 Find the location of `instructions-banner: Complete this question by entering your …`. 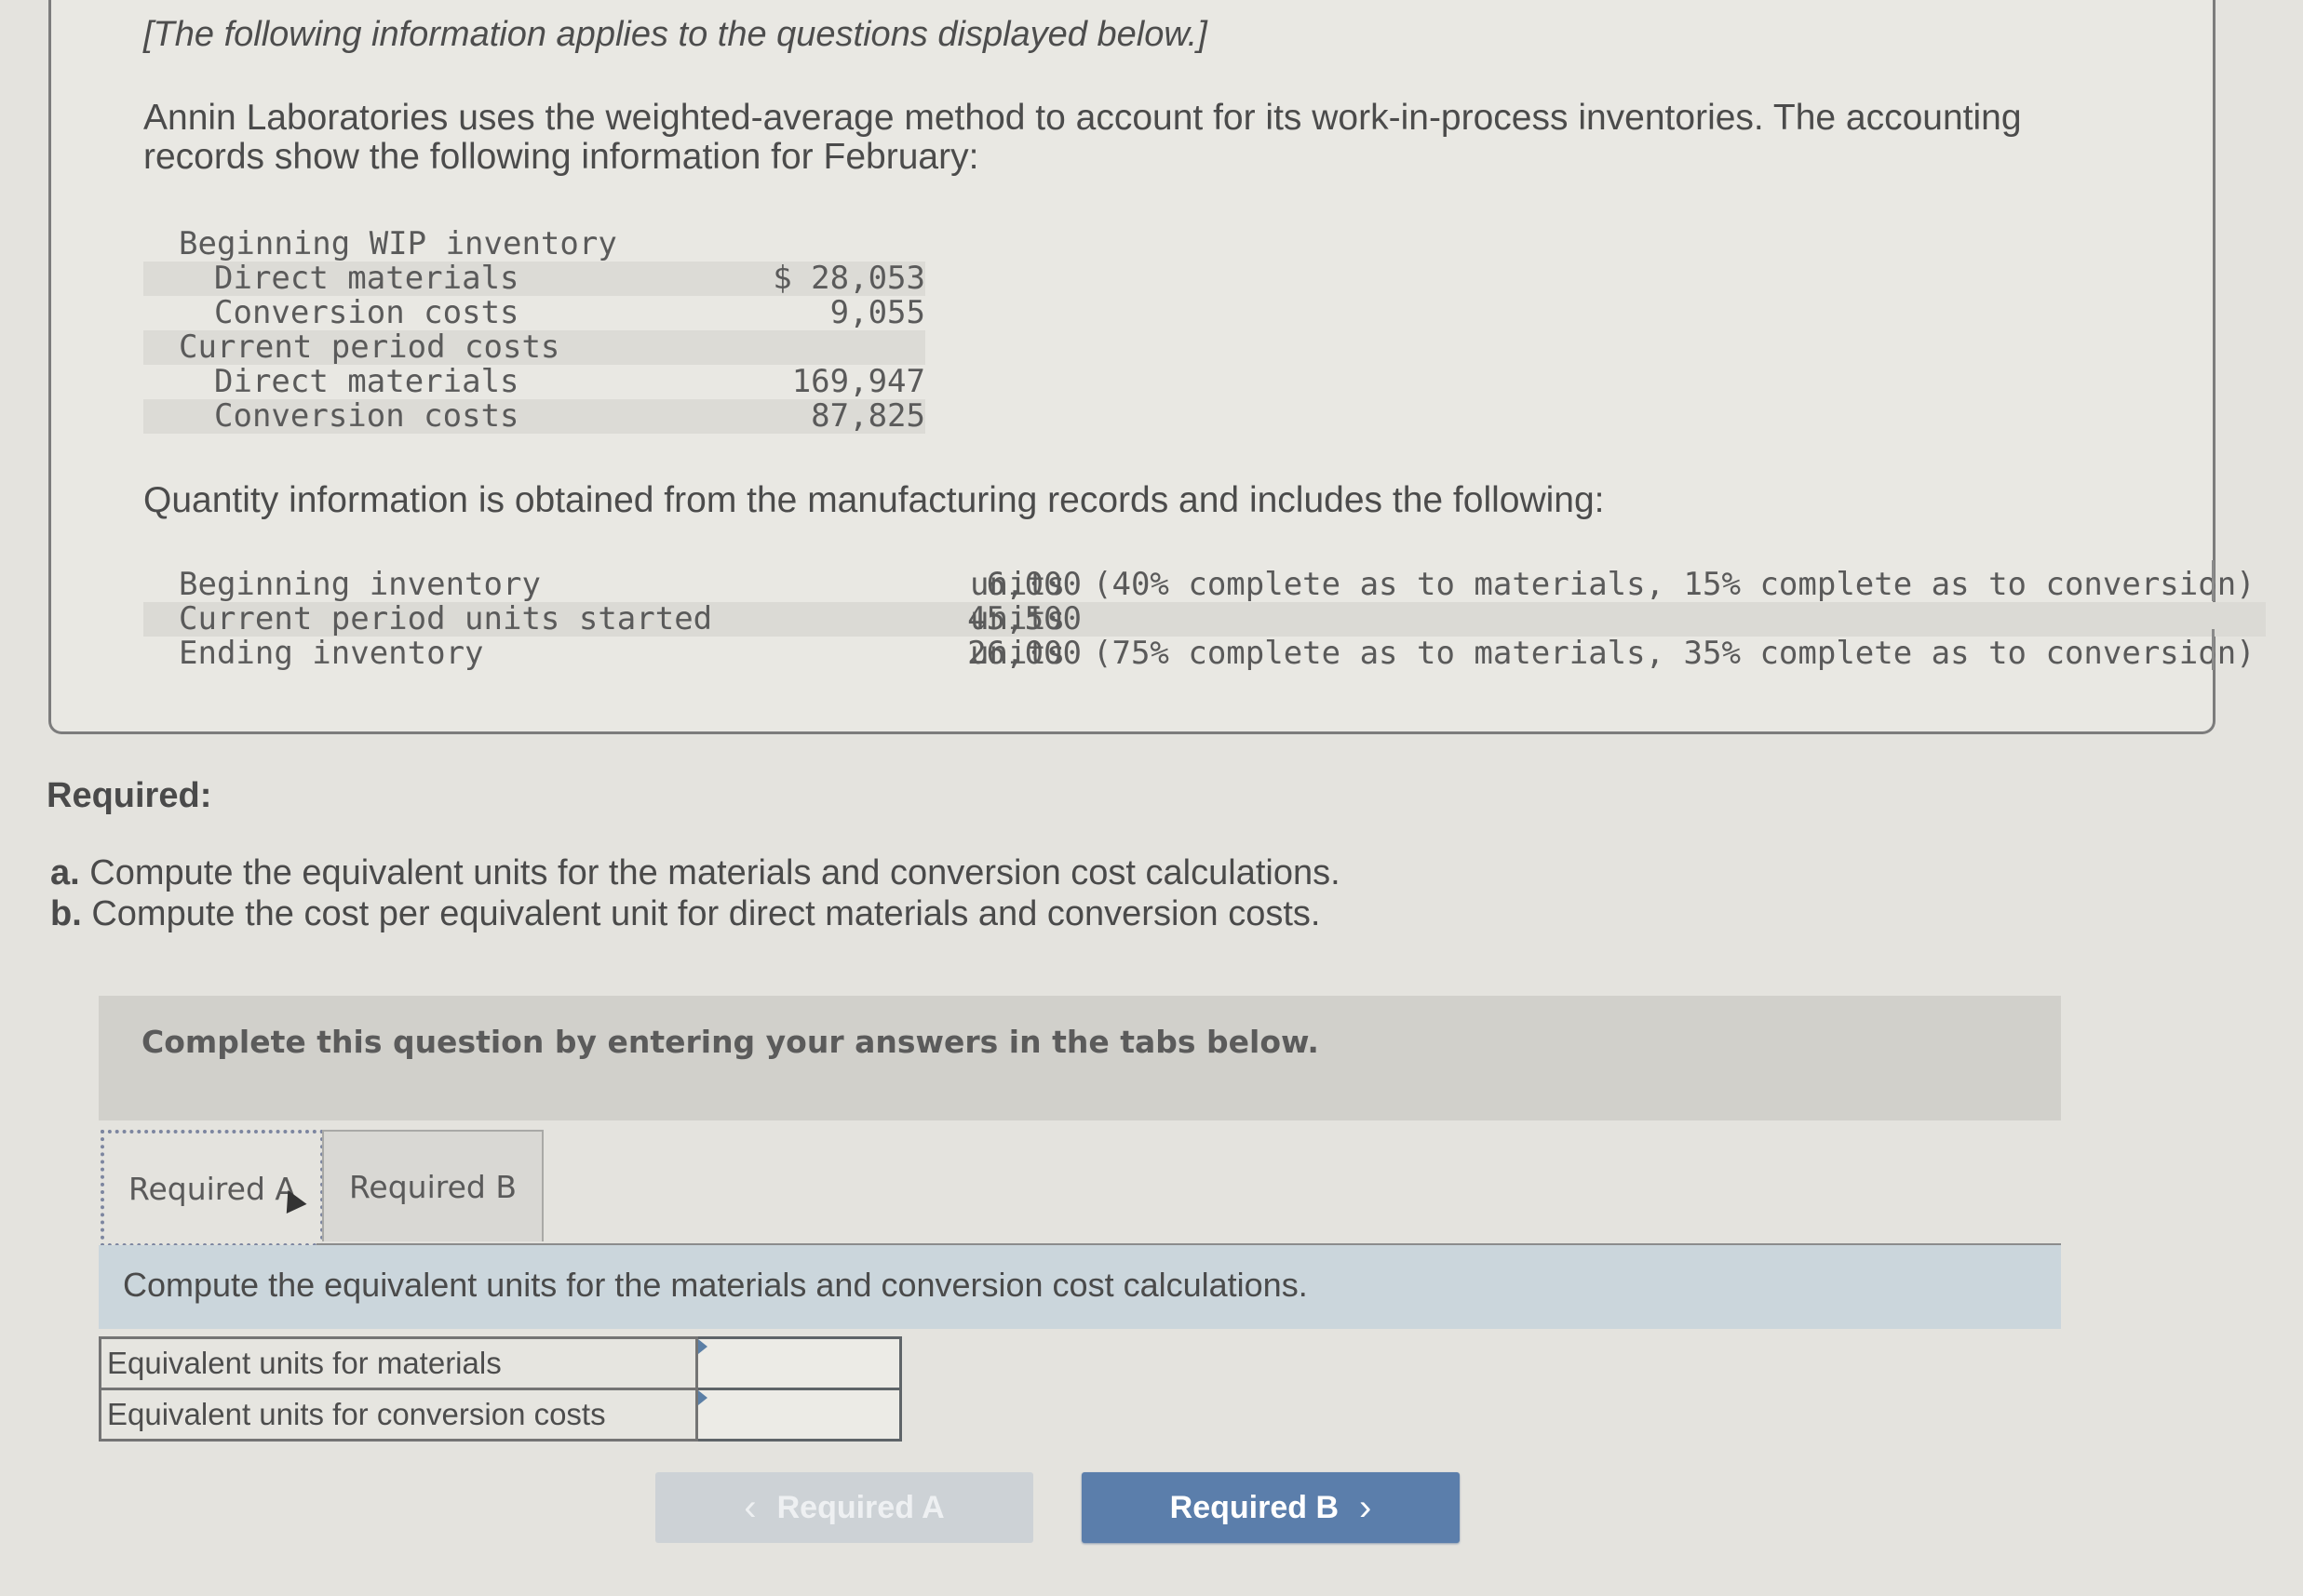

instructions-banner: Complete this question by entering your … is located at coordinates (1080, 1058).